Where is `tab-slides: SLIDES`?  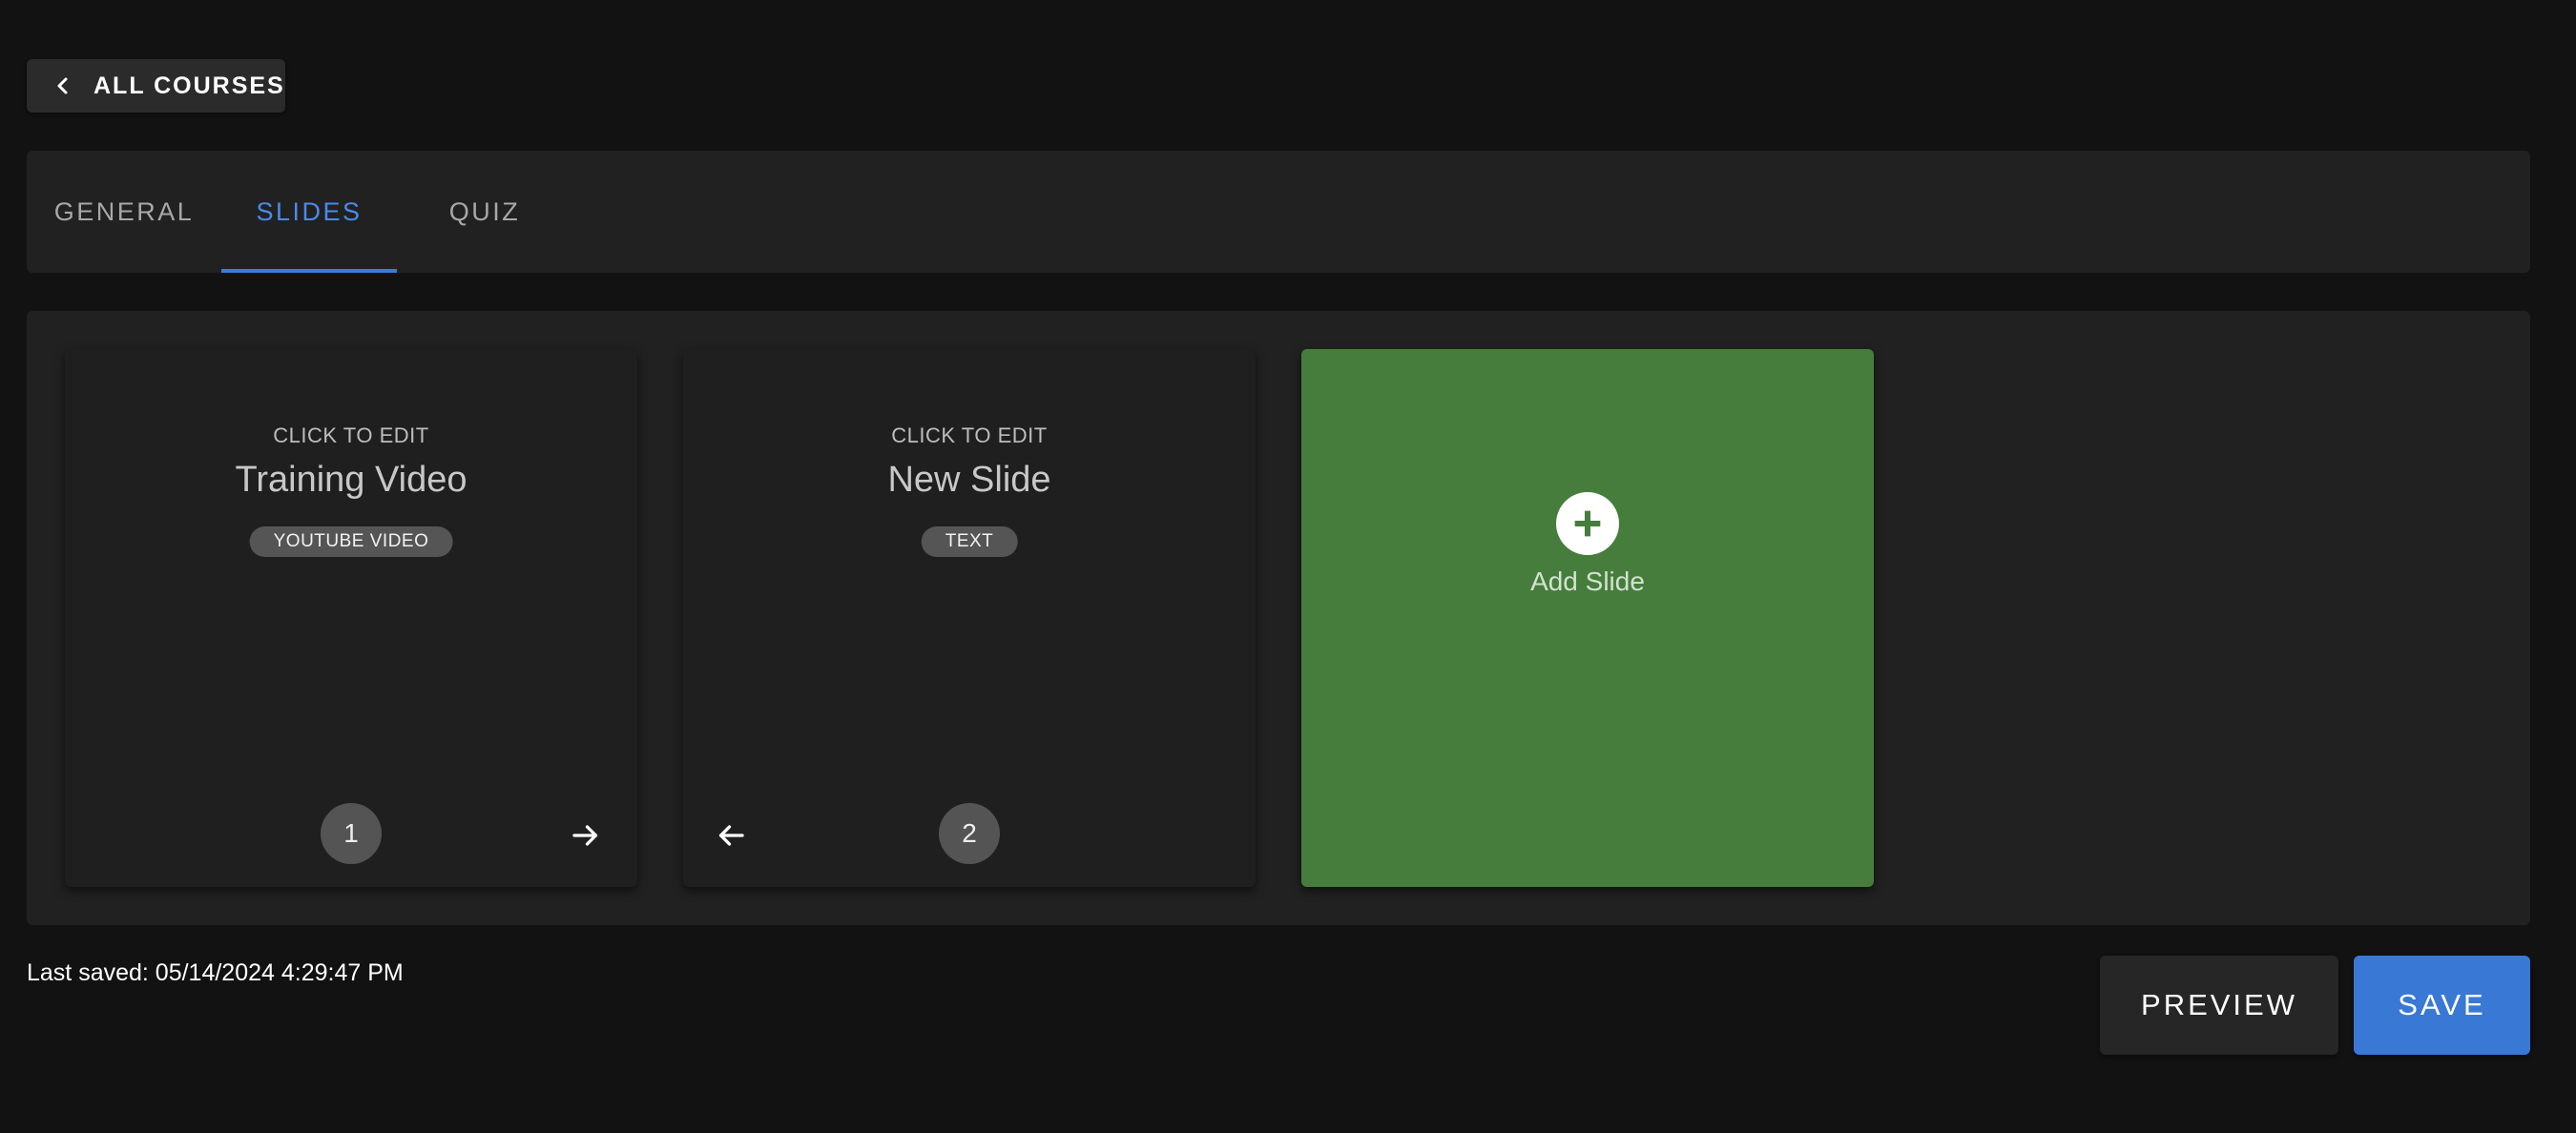
tab-slides: SLIDES is located at coordinates (309, 212).